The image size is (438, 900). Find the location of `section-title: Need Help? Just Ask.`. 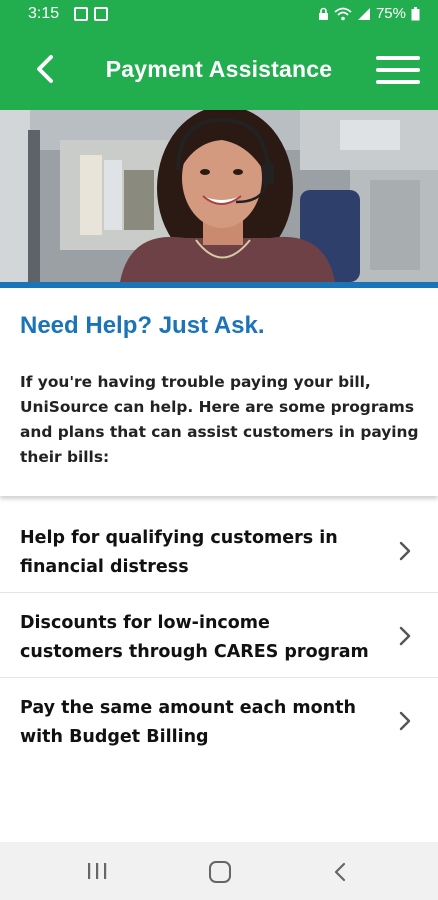

section-title: Need Help? Just Ask. is located at coordinates (142, 325).